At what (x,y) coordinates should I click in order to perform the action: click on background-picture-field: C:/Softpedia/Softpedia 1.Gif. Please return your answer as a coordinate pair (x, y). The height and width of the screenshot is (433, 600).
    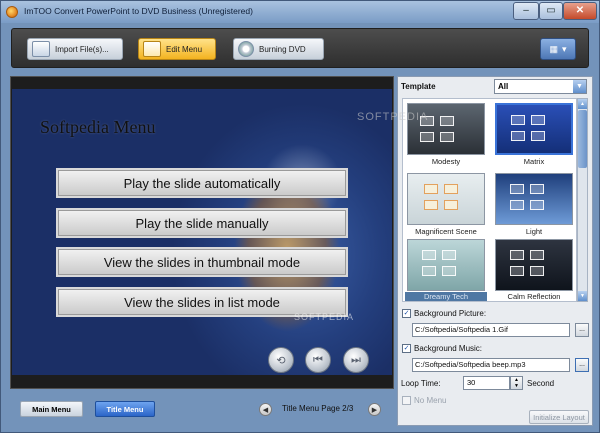
    Looking at the image, I should click on (491, 330).